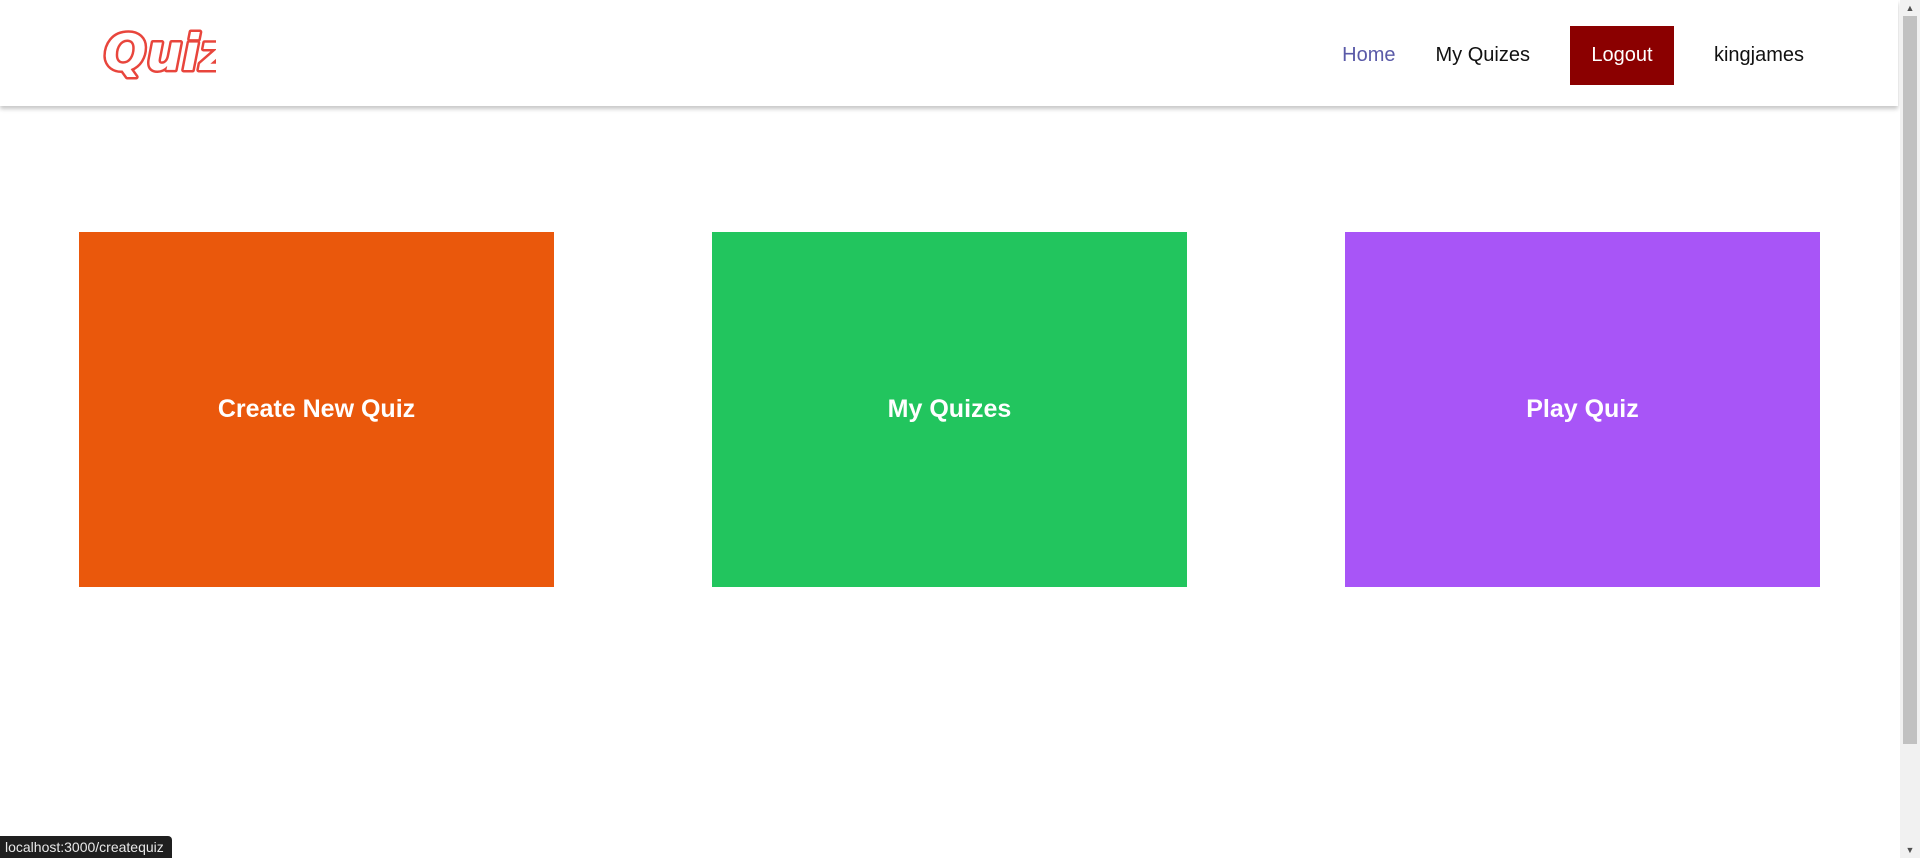  I want to click on nav-home-link: Home, so click(1368, 55).